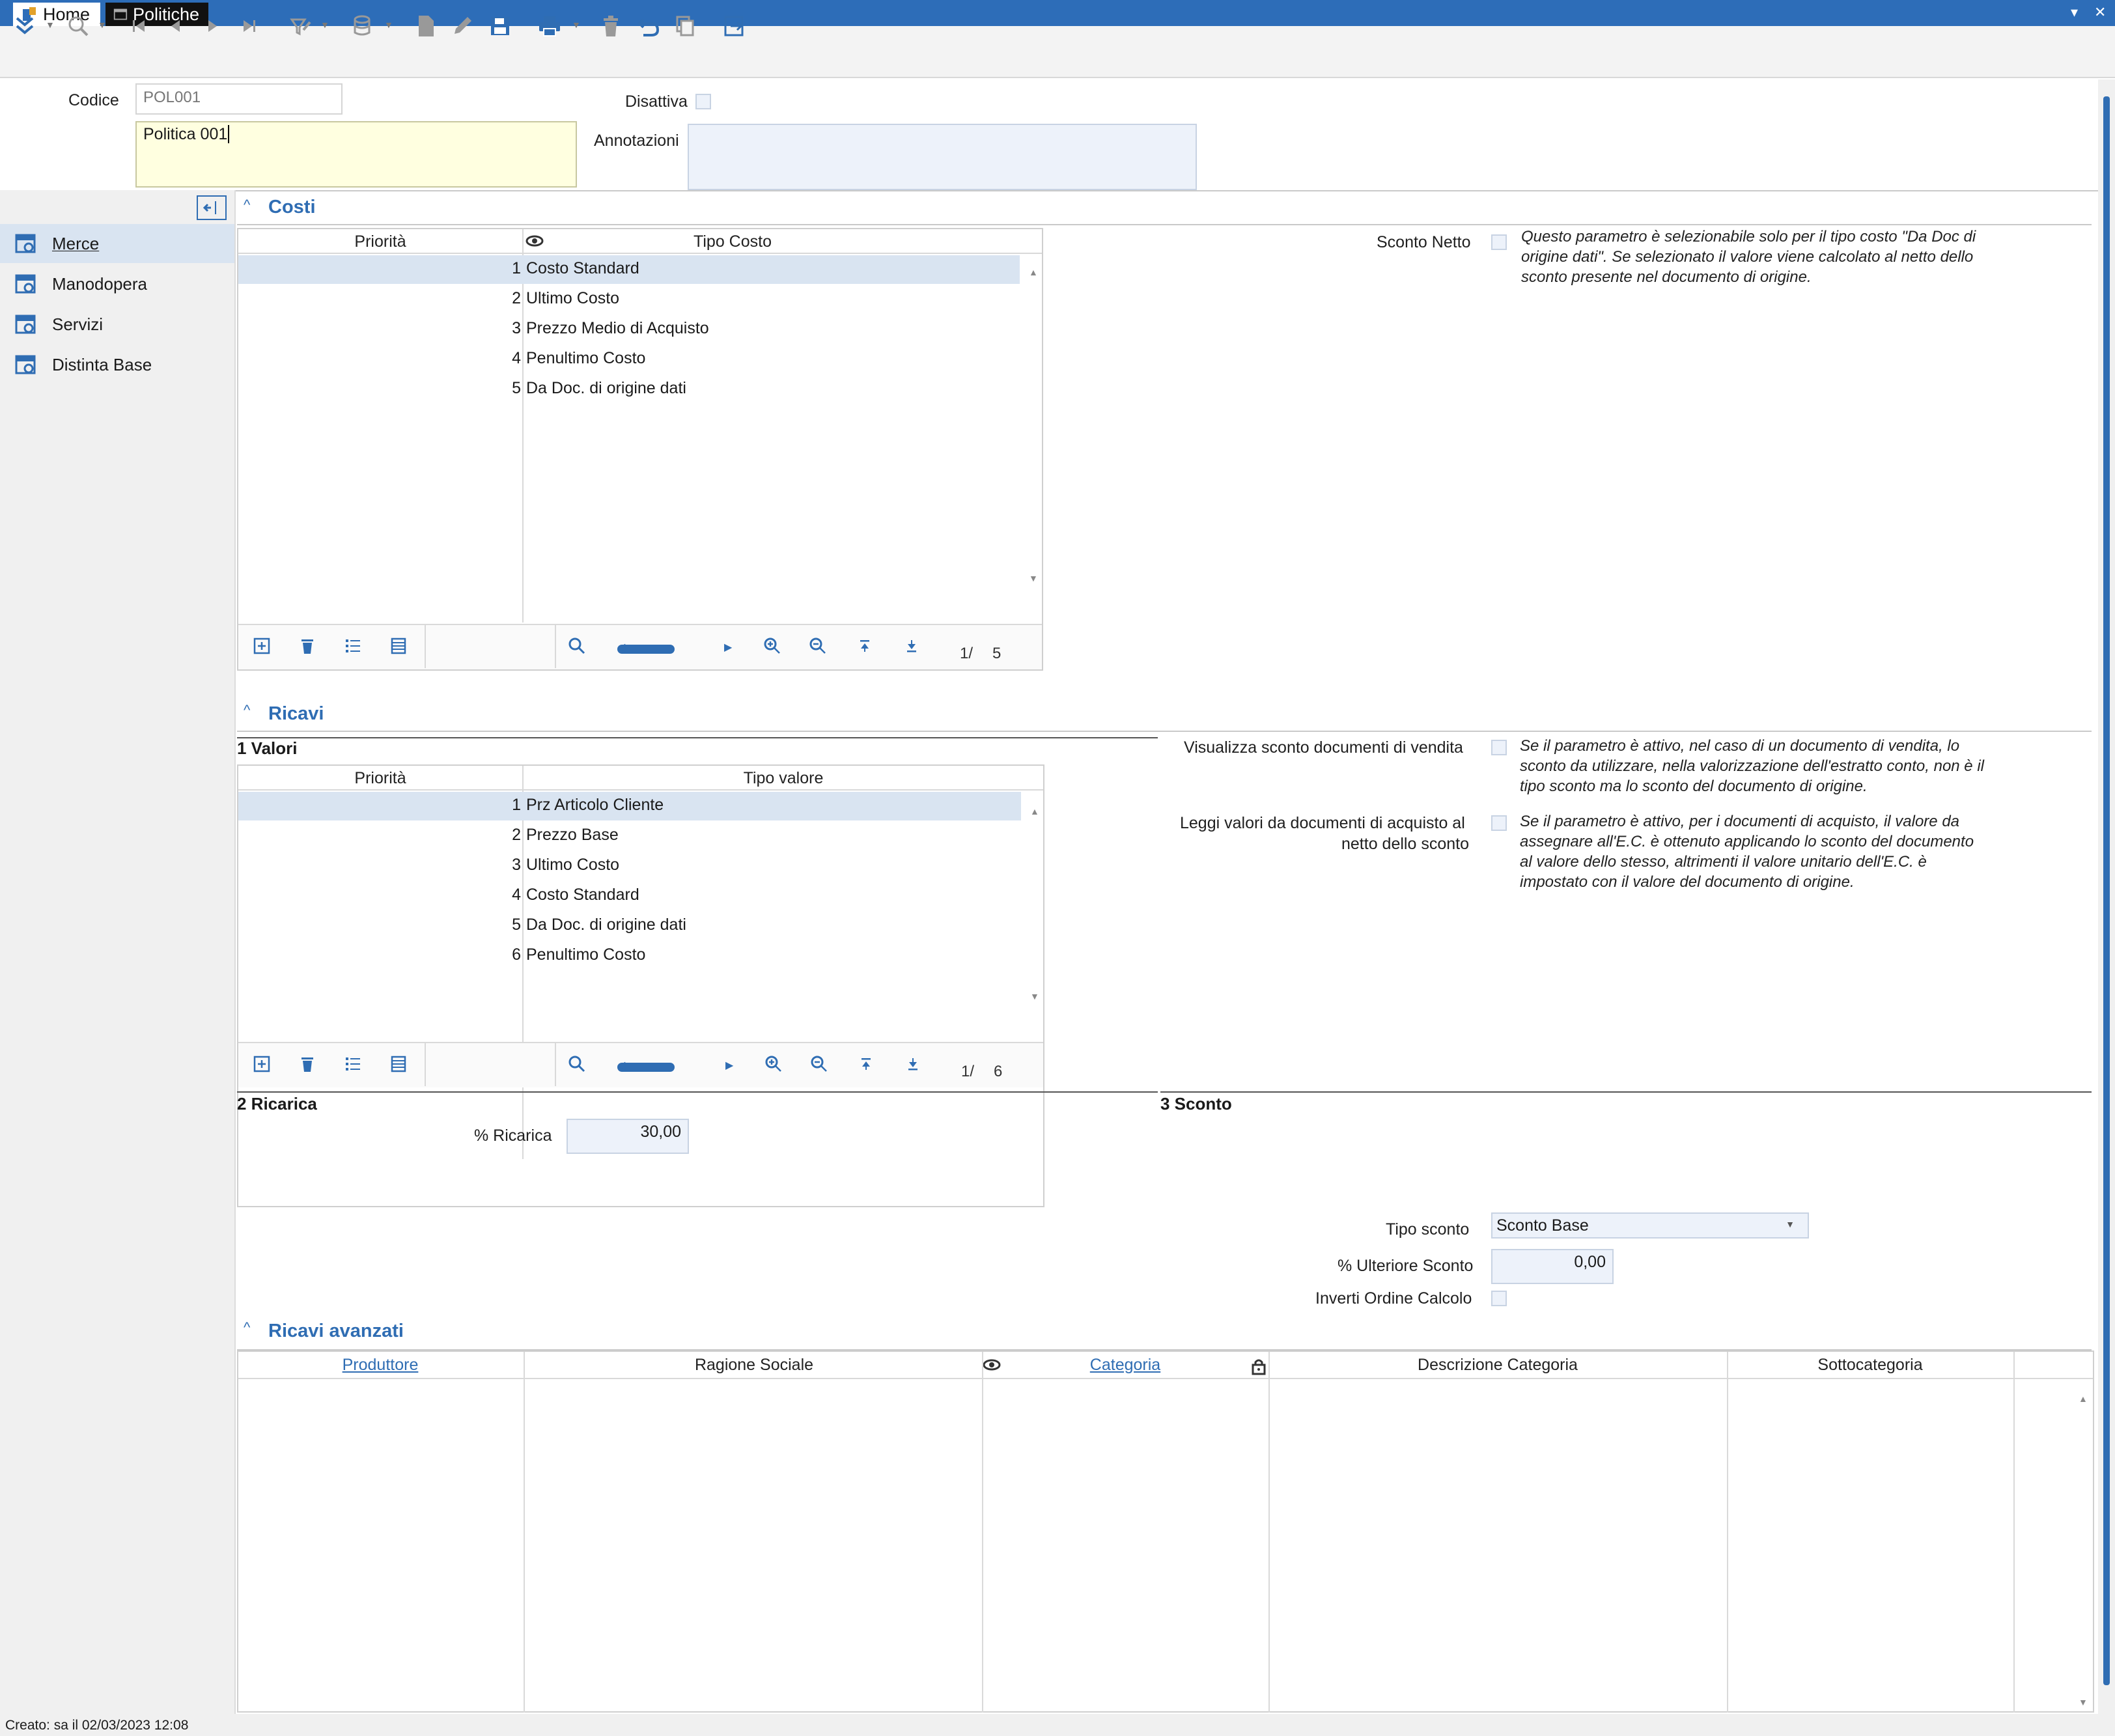 The height and width of the screenshot is (1736, 2115). What do you see at coordinates (754, 1366) in the screenshot?
I see `col-ragione-sociale: Ragione Sociale` at bounding box center [754, 1366].